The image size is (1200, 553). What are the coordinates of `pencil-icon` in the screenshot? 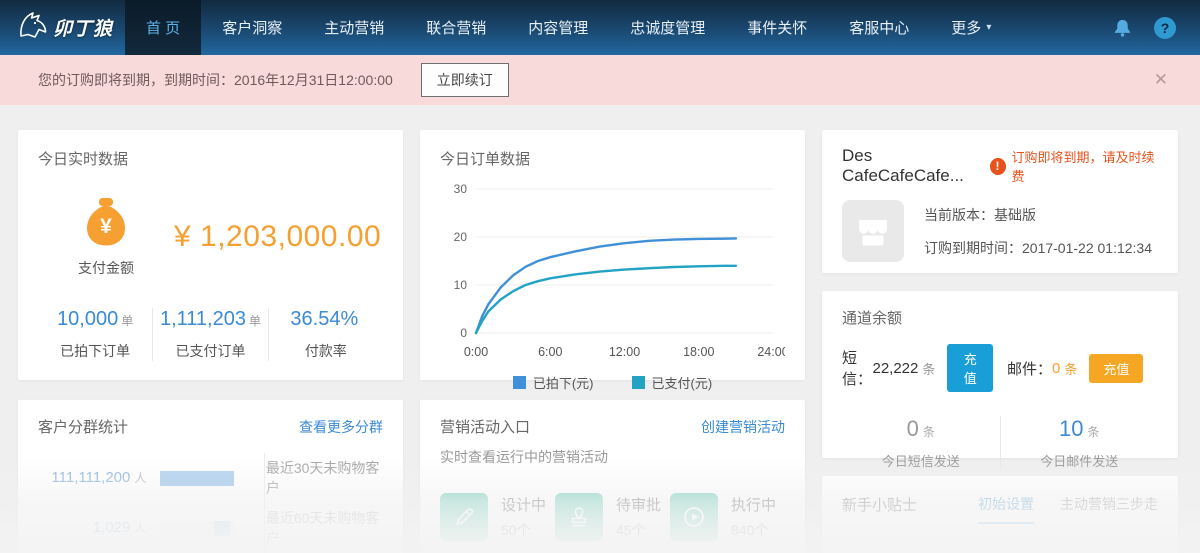 It's located at (464, 517).